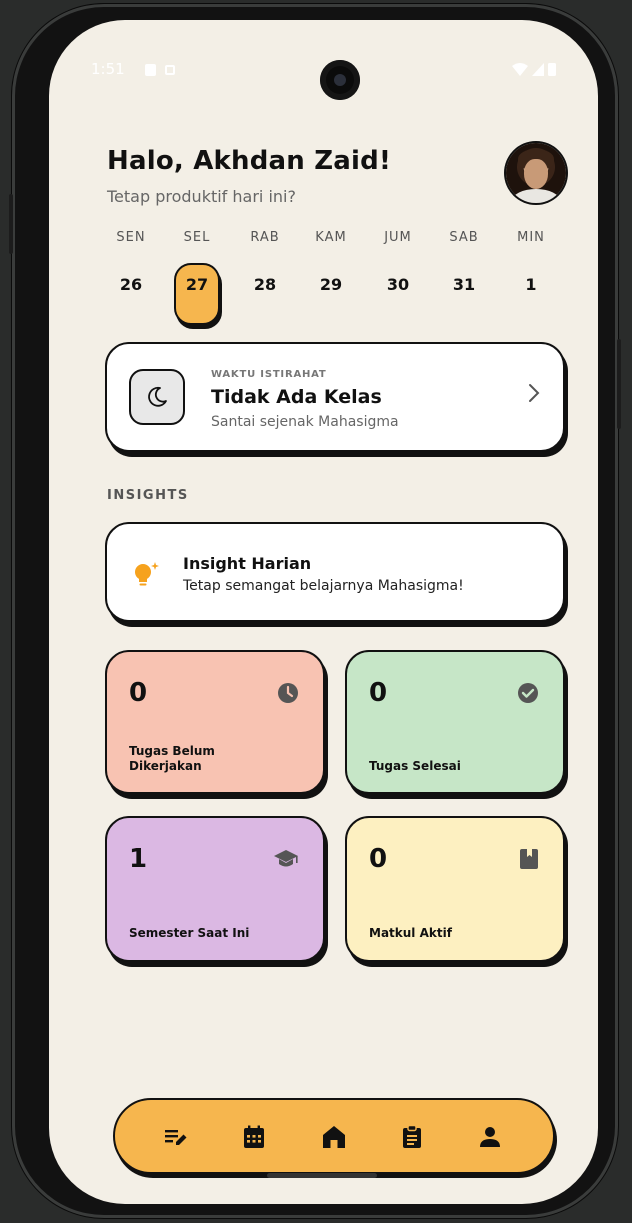  I want to click on section-title: INSIGHTS, so click(148, 495).